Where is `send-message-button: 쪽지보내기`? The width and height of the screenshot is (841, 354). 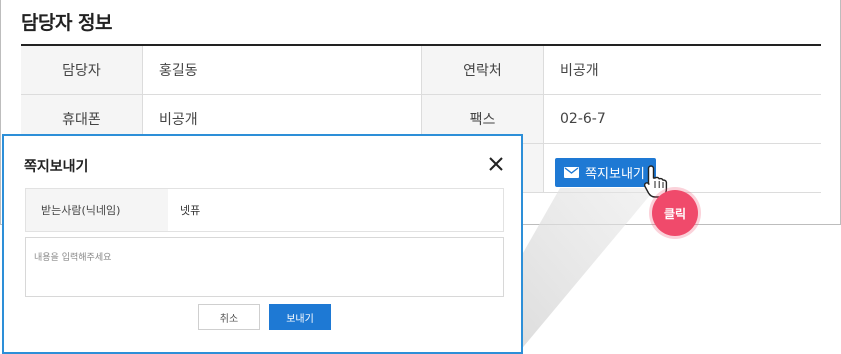
send-message-button: 쪽지보내기 is located at coordinates (605, 172).